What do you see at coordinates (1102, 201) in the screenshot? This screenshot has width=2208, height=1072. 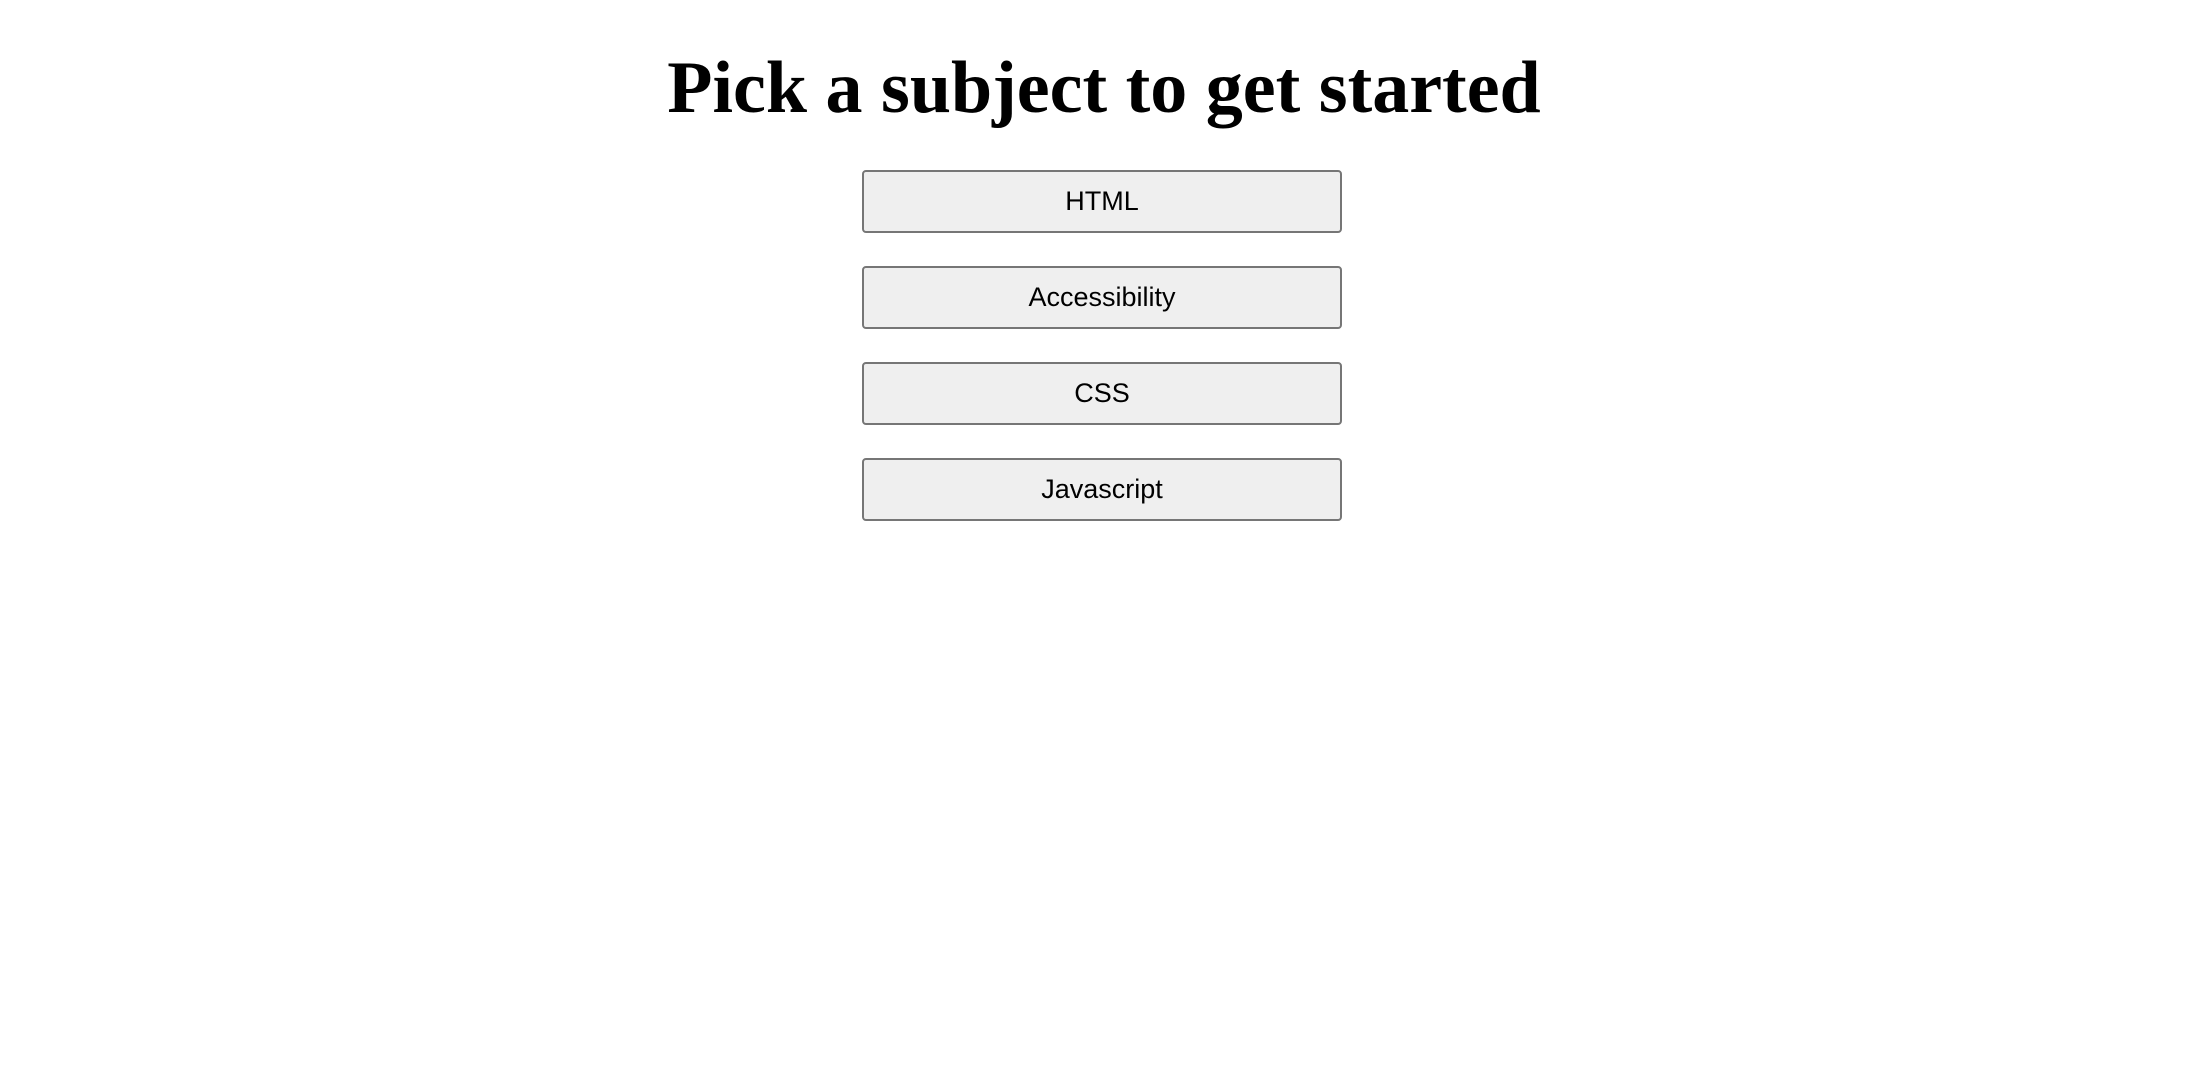 I see `subject-button-html: HTML` at bounding box center [1102, 201].